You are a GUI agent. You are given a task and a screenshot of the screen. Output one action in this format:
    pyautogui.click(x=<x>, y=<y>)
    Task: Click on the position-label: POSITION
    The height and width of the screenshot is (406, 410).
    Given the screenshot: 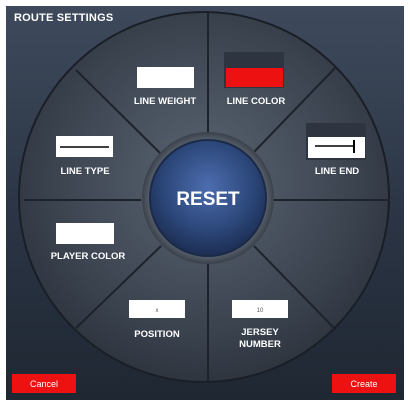 What is the action you would take?
    pyautogui.click(x=157, y=334)
    